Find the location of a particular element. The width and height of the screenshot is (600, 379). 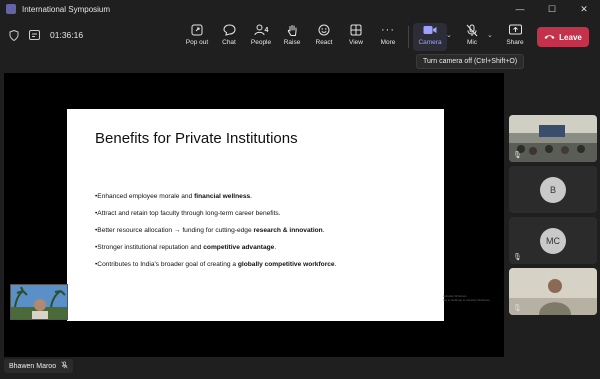

popout-button: Pop out is located at coordinates (197, 37).